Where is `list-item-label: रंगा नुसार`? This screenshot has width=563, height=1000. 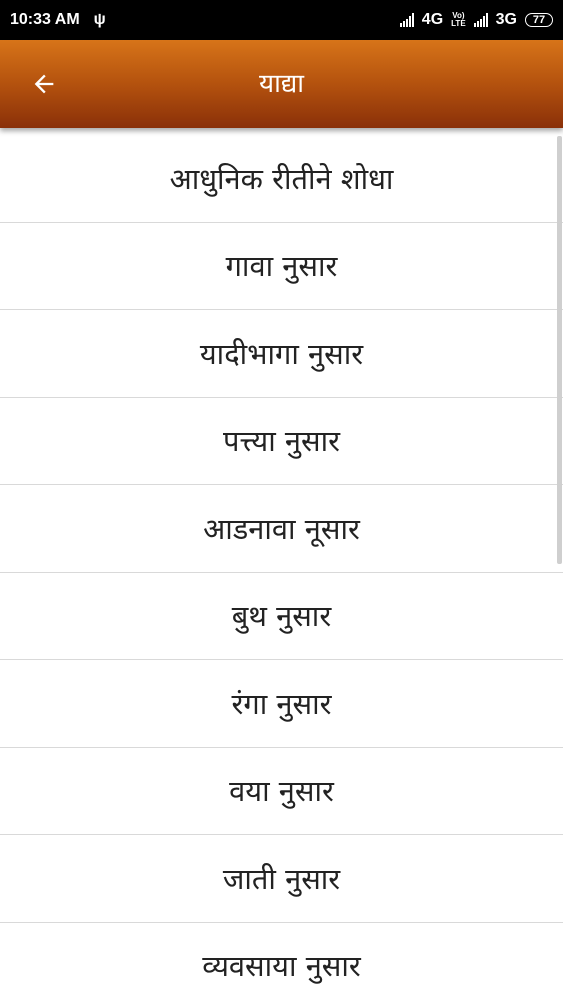 list-item-label: रंगा नुसार is located at coordinates (281, 703).